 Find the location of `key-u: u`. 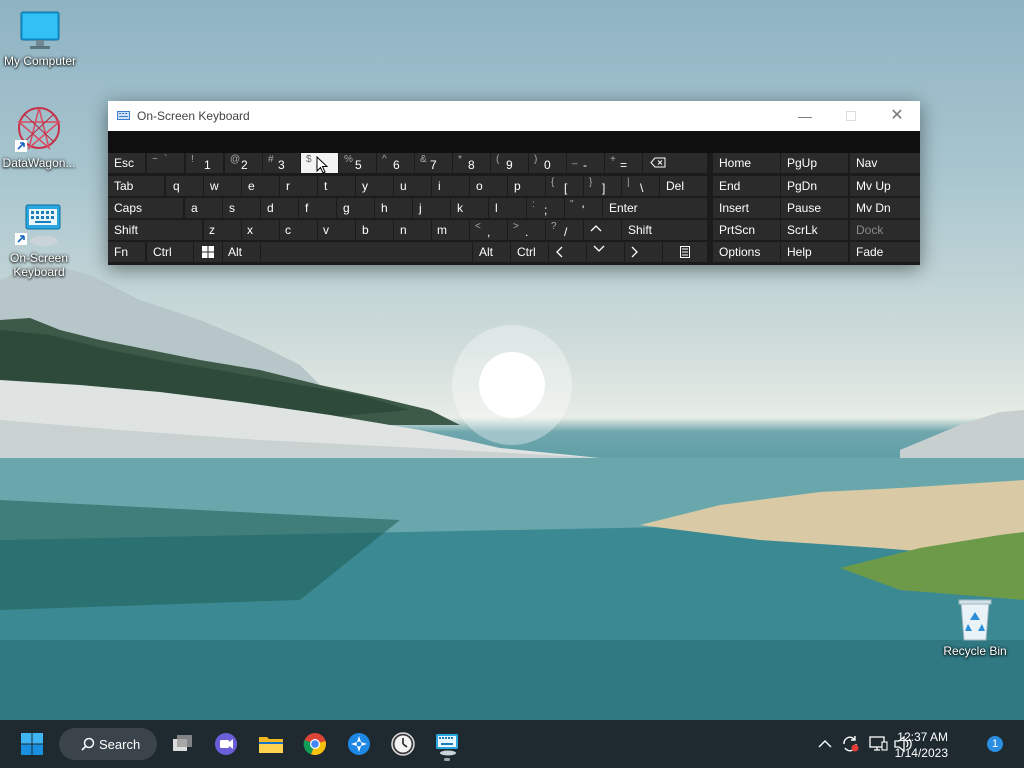

key-u: u is located at coordinates (412, 186).